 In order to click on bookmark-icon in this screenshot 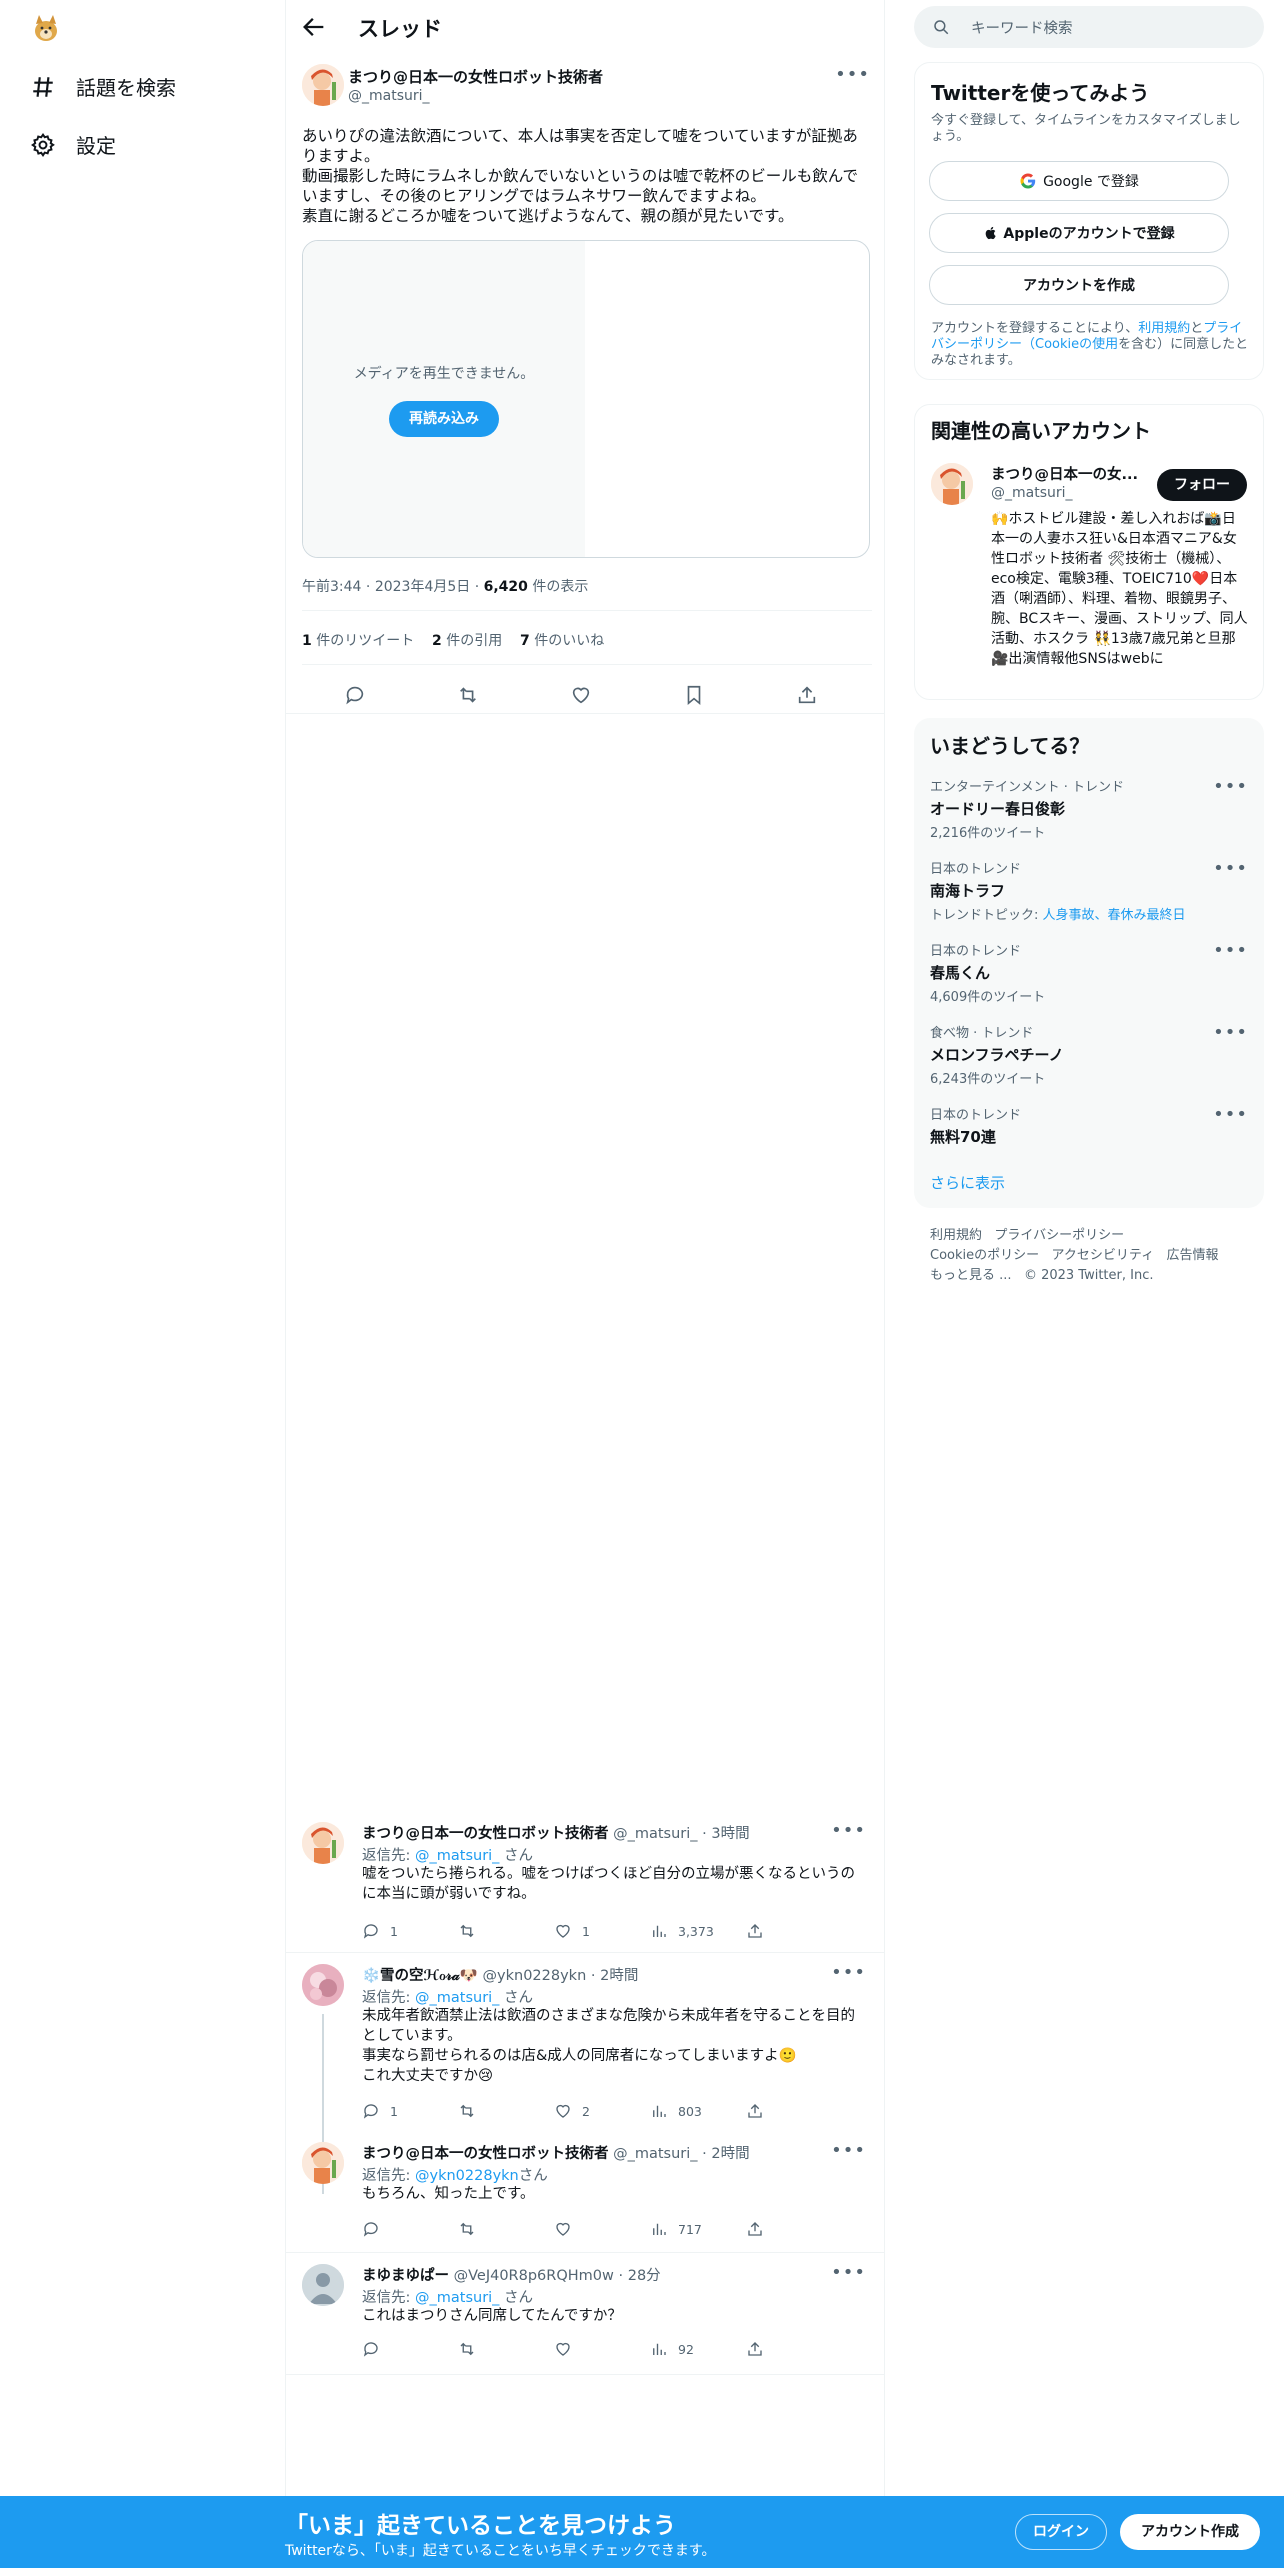, I will do `click(694, 695)`.